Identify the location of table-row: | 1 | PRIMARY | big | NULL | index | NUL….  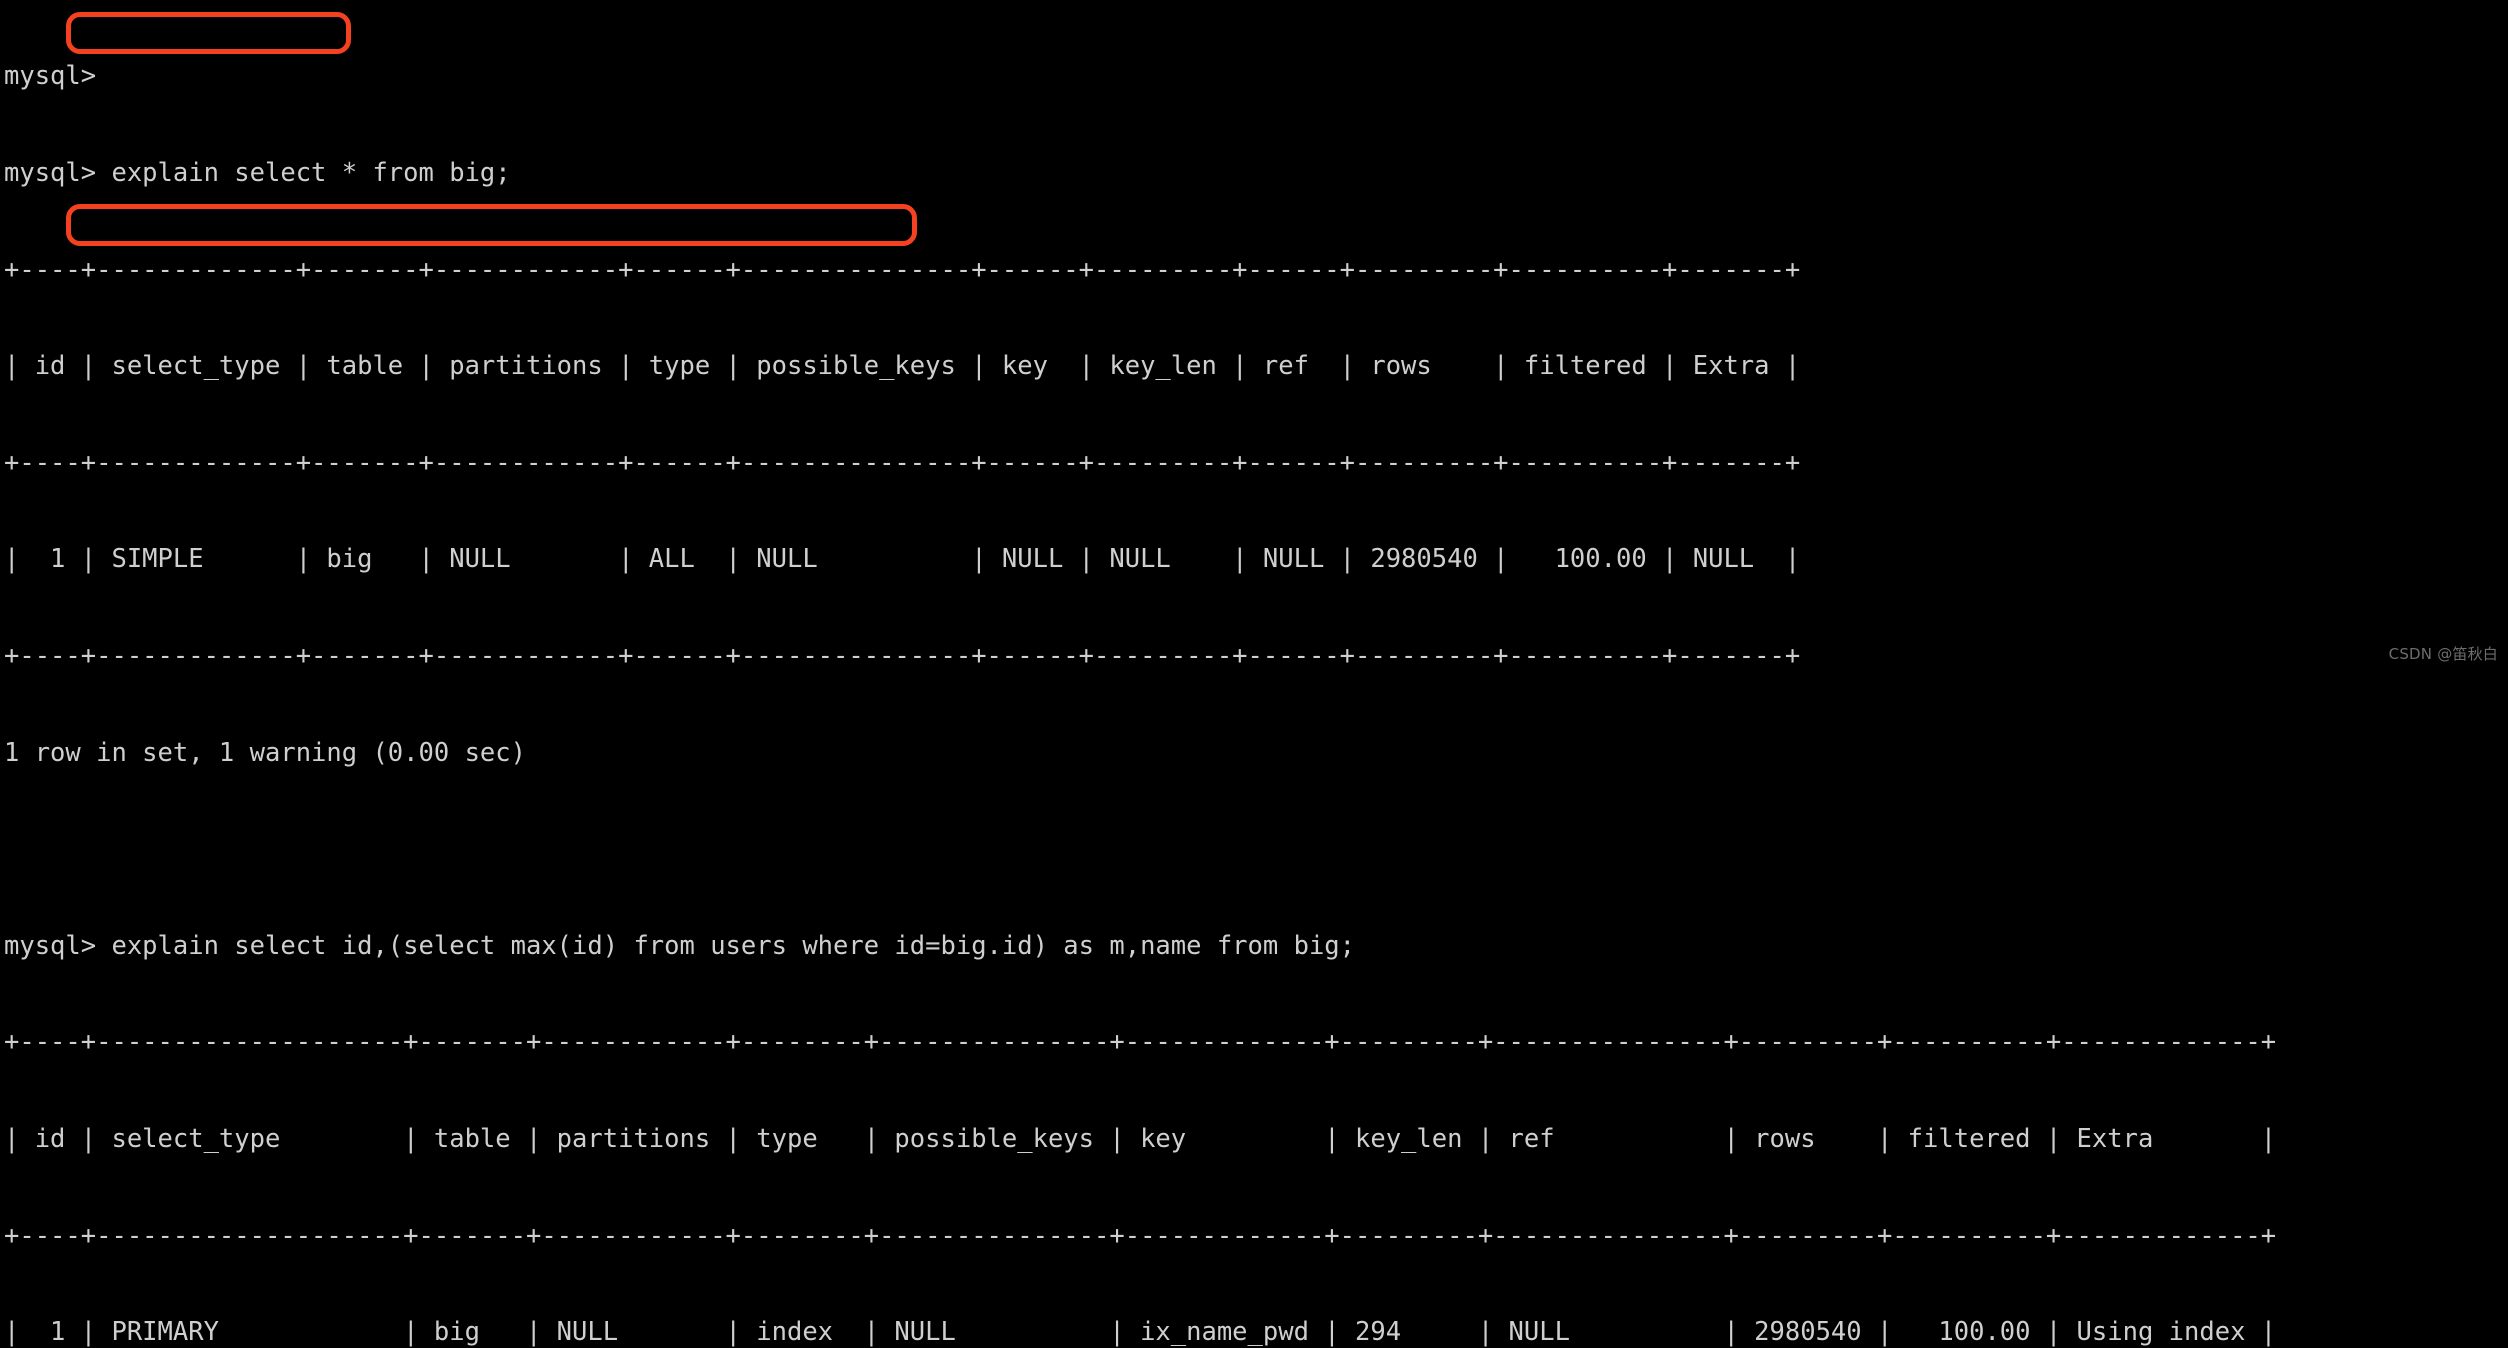
(1140, 1332).